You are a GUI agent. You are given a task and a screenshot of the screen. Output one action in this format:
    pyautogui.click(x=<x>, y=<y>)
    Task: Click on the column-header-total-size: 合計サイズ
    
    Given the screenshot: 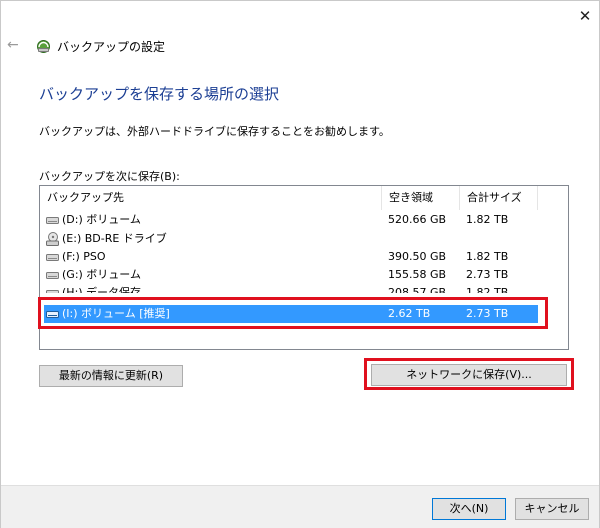 What is the action you would take?
    pyautogui.click(x=499, y=198)
    